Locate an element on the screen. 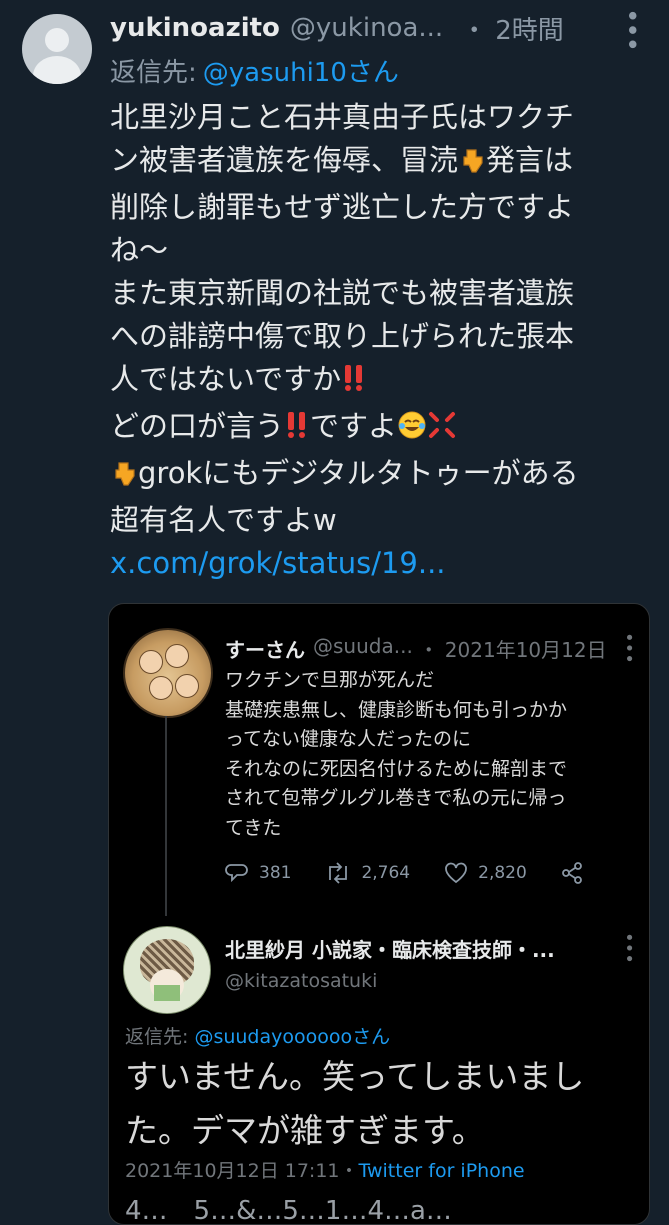 This screenshot has height=1225, width=669. quote-line: されて包帯グルグル巻きで私の元に帰っ is located at coordinates (396, 798).